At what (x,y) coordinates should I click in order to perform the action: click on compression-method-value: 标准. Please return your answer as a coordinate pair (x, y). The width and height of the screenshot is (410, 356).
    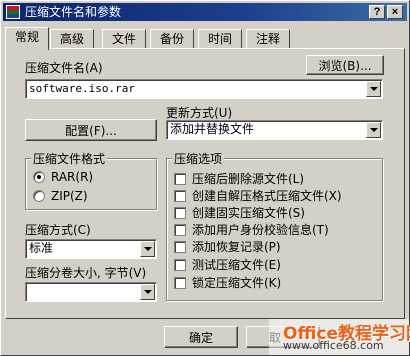
    Looking at the image, I should click on (41, 248).